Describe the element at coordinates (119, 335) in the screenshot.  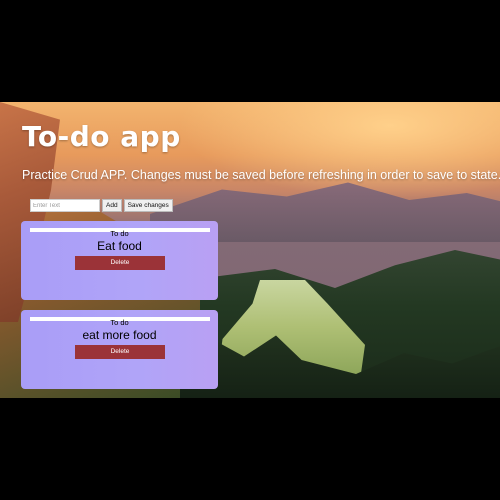
I see `todo-text: eat more food` at that location.